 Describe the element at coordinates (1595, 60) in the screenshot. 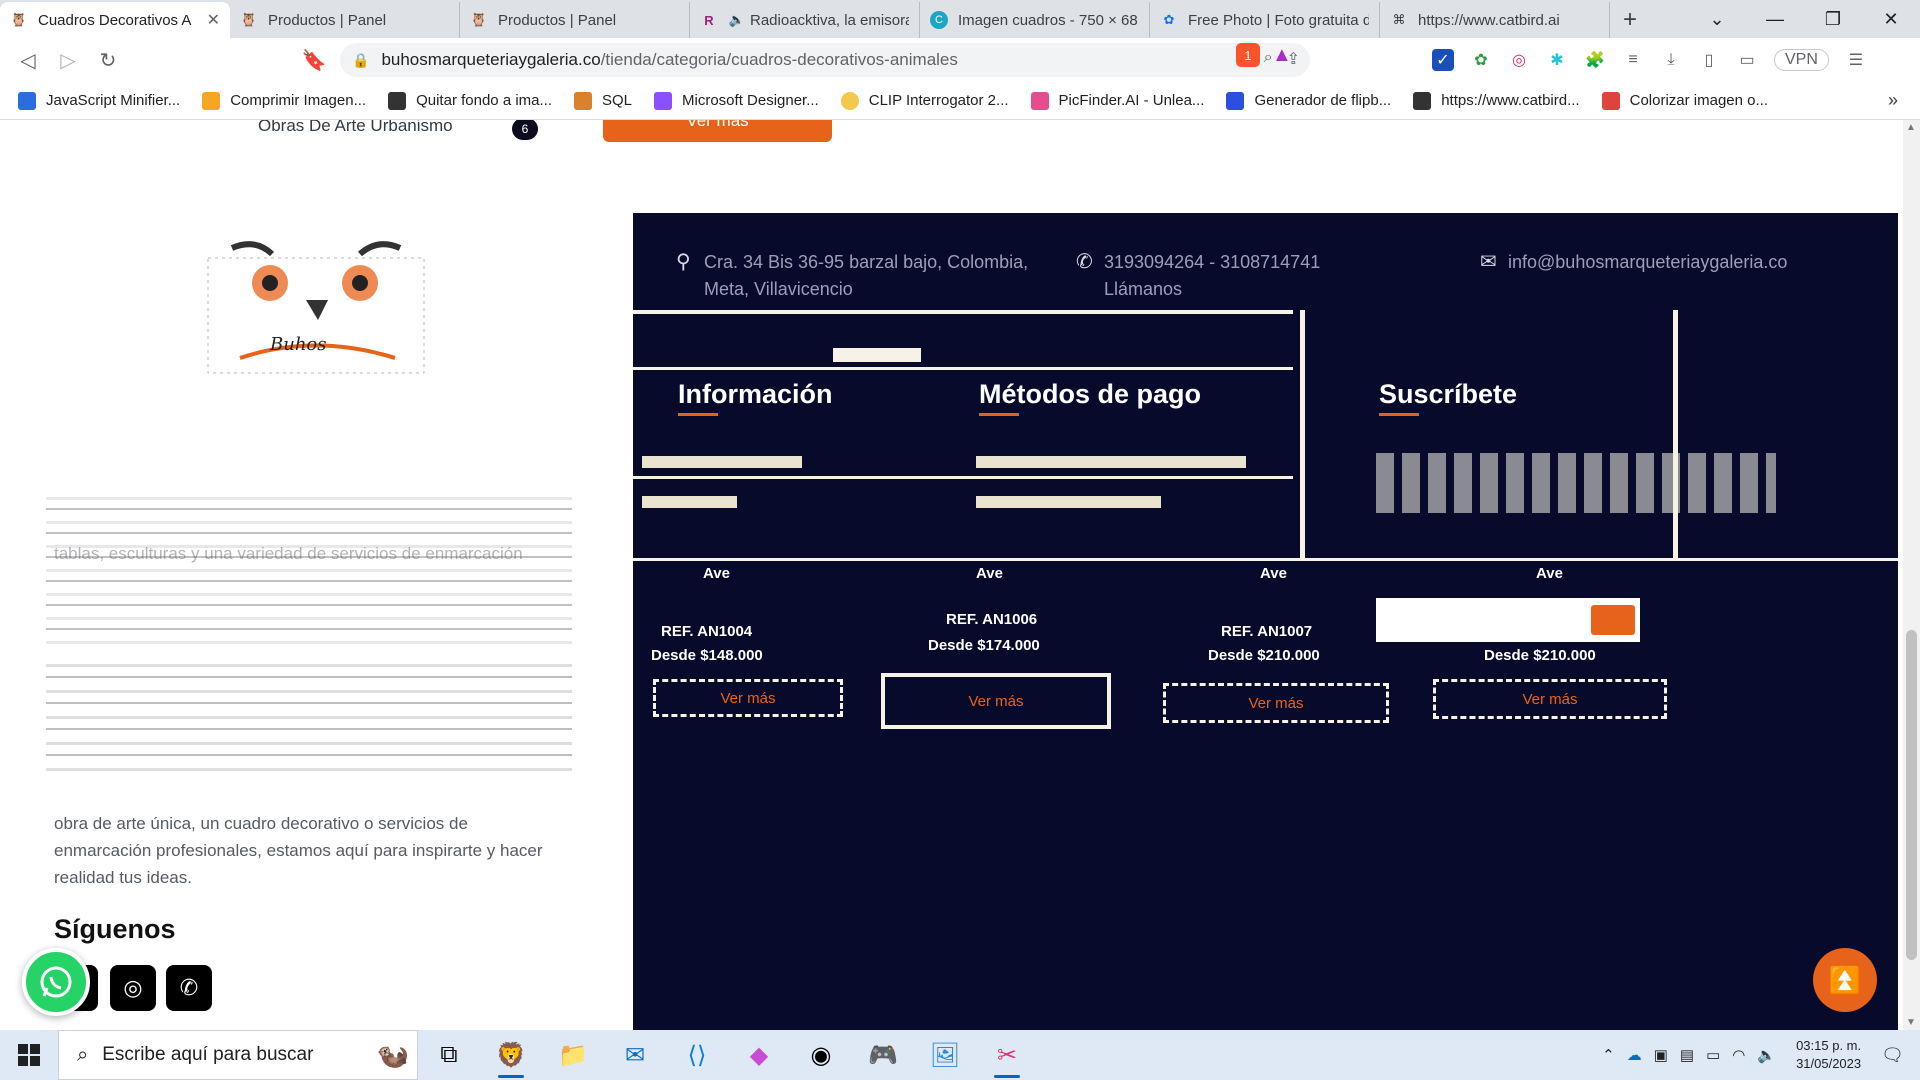

I see `extensions-puzzle-icon: 🧩` at that location.